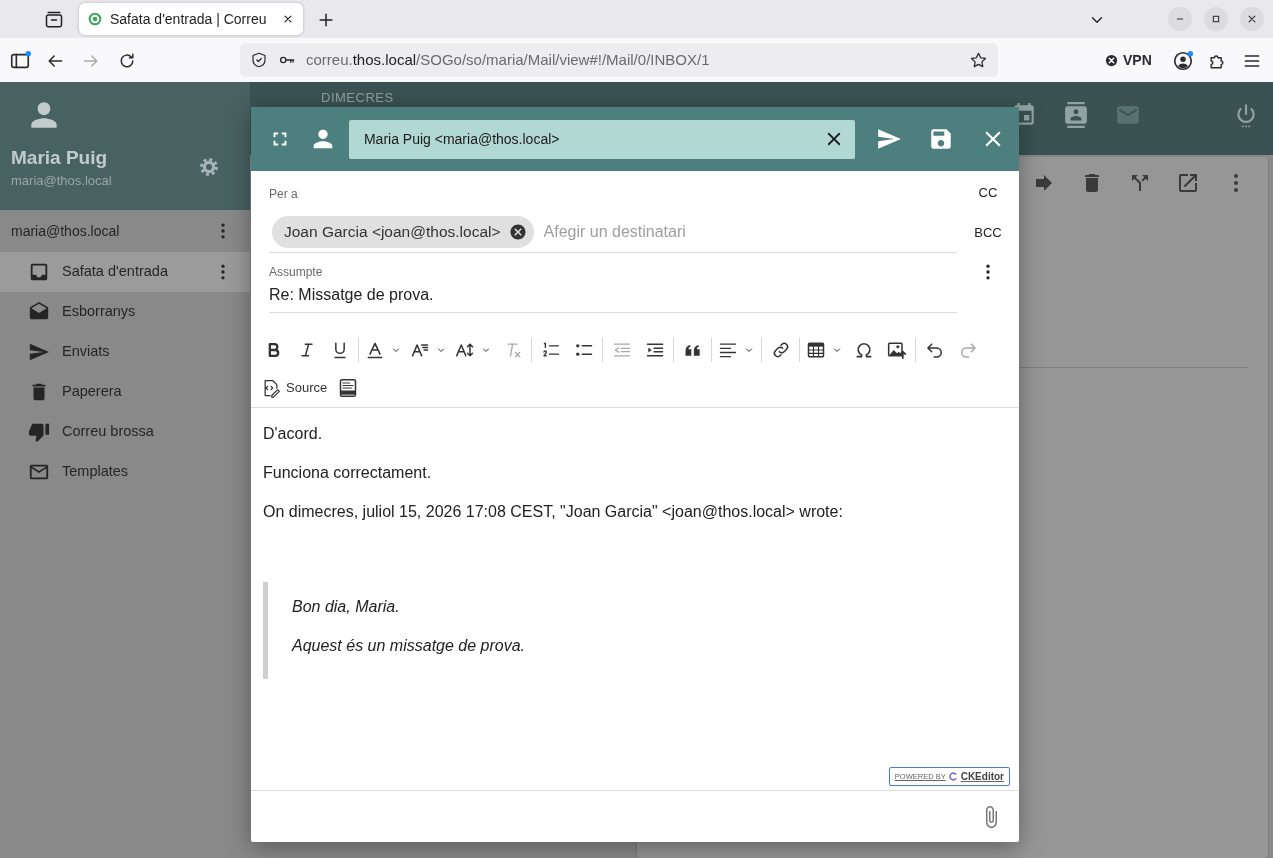 This screenshot has height=858, width=1273. What do you see at coordinates (59, 158) in the screenshot?
I see `user-name: Maria Puig` at bounding box center [59, 158].